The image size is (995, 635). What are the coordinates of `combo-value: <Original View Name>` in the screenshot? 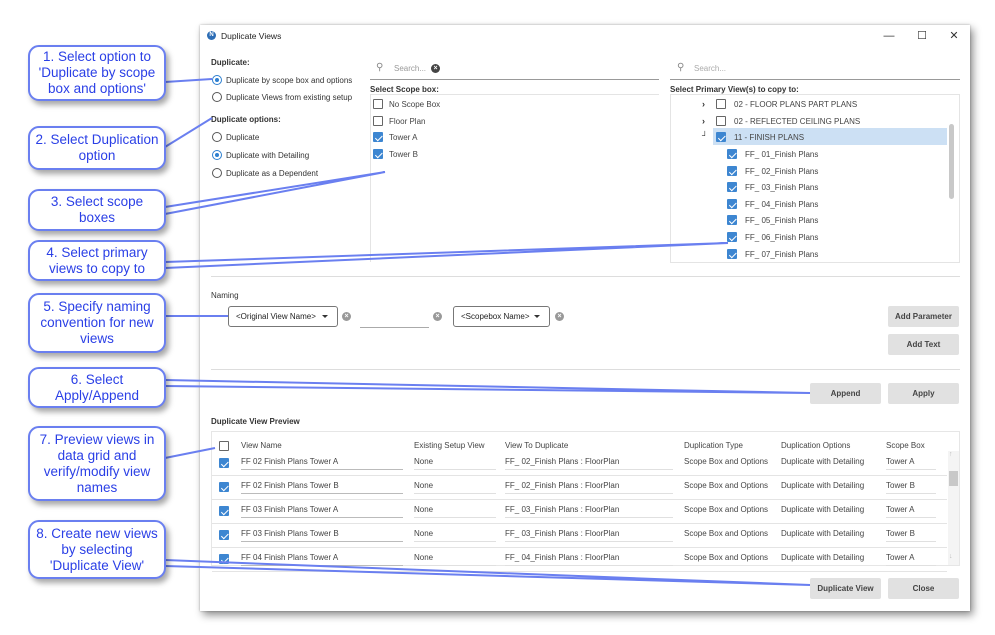 It's located at (276, 316).